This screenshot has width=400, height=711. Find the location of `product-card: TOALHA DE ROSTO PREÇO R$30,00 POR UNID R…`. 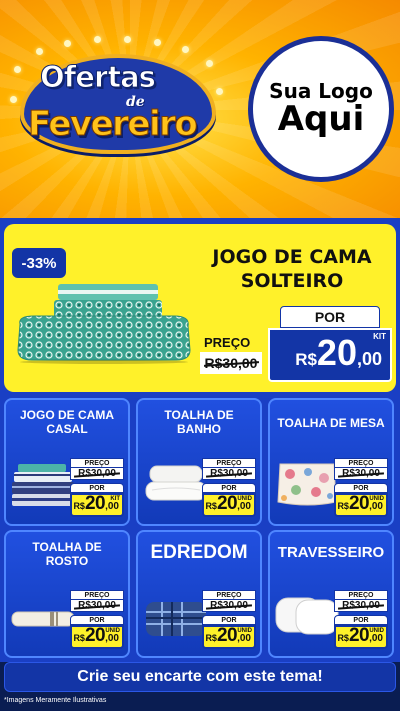

product-card: TOALHA DE ROSTO PREÇO R$30,00 POR UNID R… is located at coordinates (67, 594).